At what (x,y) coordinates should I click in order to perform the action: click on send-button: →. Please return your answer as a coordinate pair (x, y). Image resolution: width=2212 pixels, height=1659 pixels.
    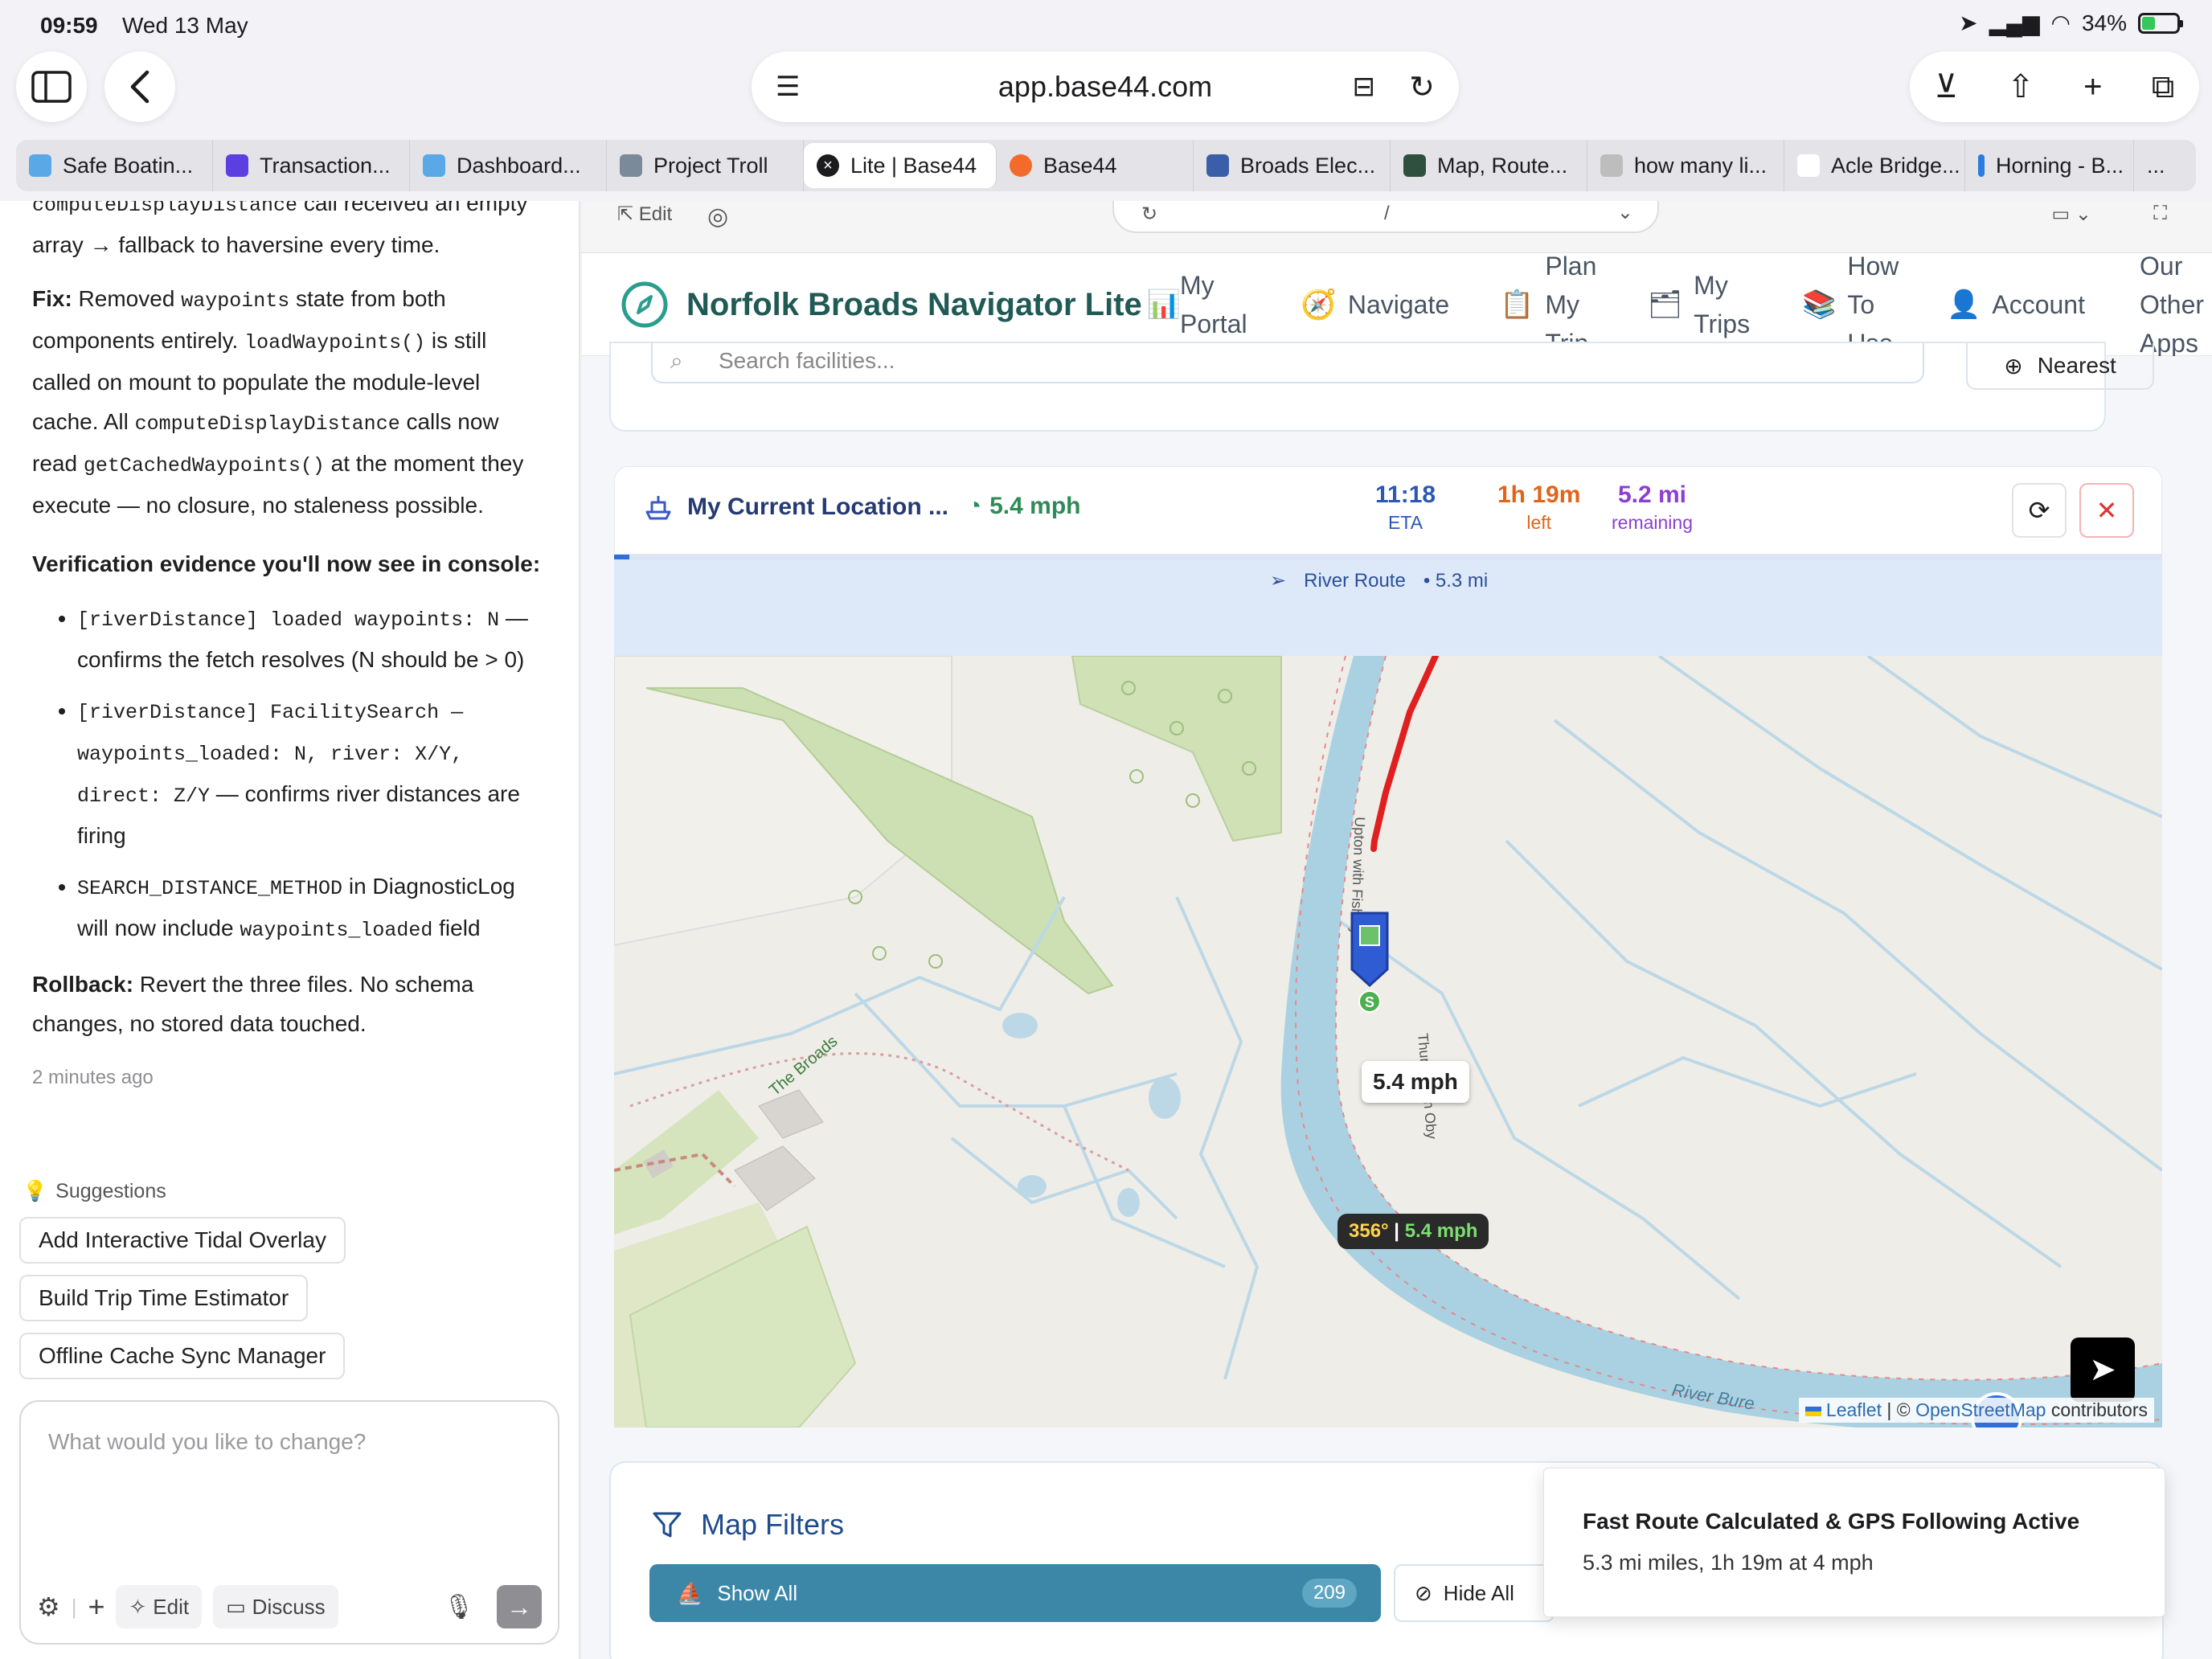
    Looking at the image, I should click on (519, 1606).